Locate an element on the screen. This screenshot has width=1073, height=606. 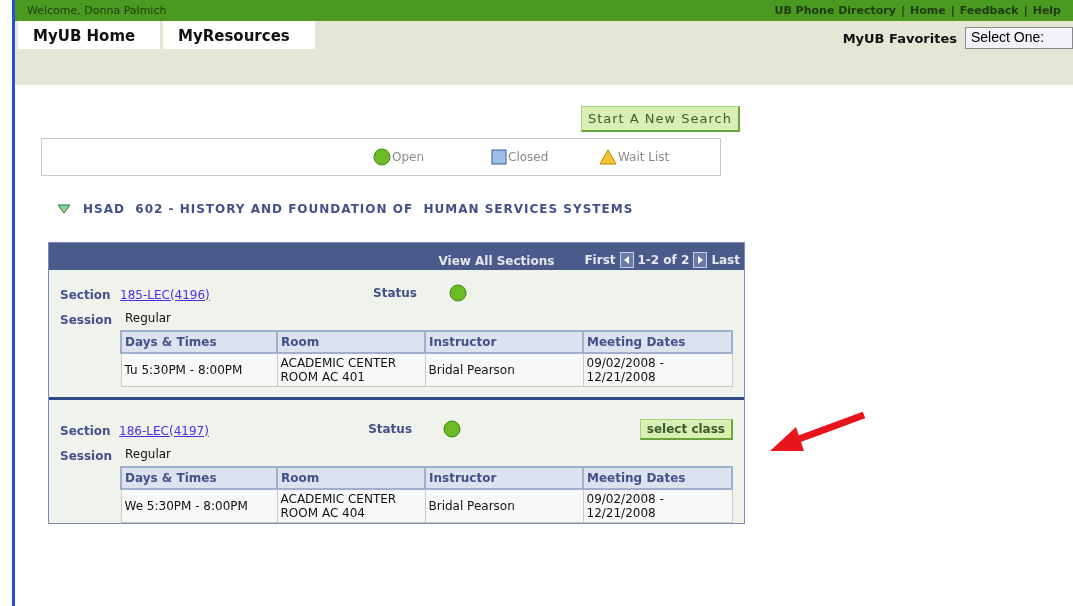
course-title: HSAD 602 - HISTORY AND FOUNDATION OF HUMAN SERVICES SYSTEMS is located at coordinates (358, 209).